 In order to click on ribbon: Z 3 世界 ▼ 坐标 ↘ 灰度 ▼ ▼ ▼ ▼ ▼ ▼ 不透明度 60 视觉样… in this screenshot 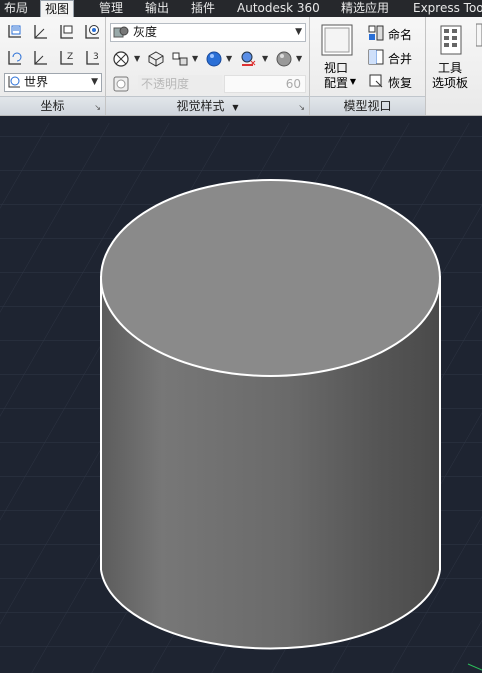, I will do `click(241, 66)`.